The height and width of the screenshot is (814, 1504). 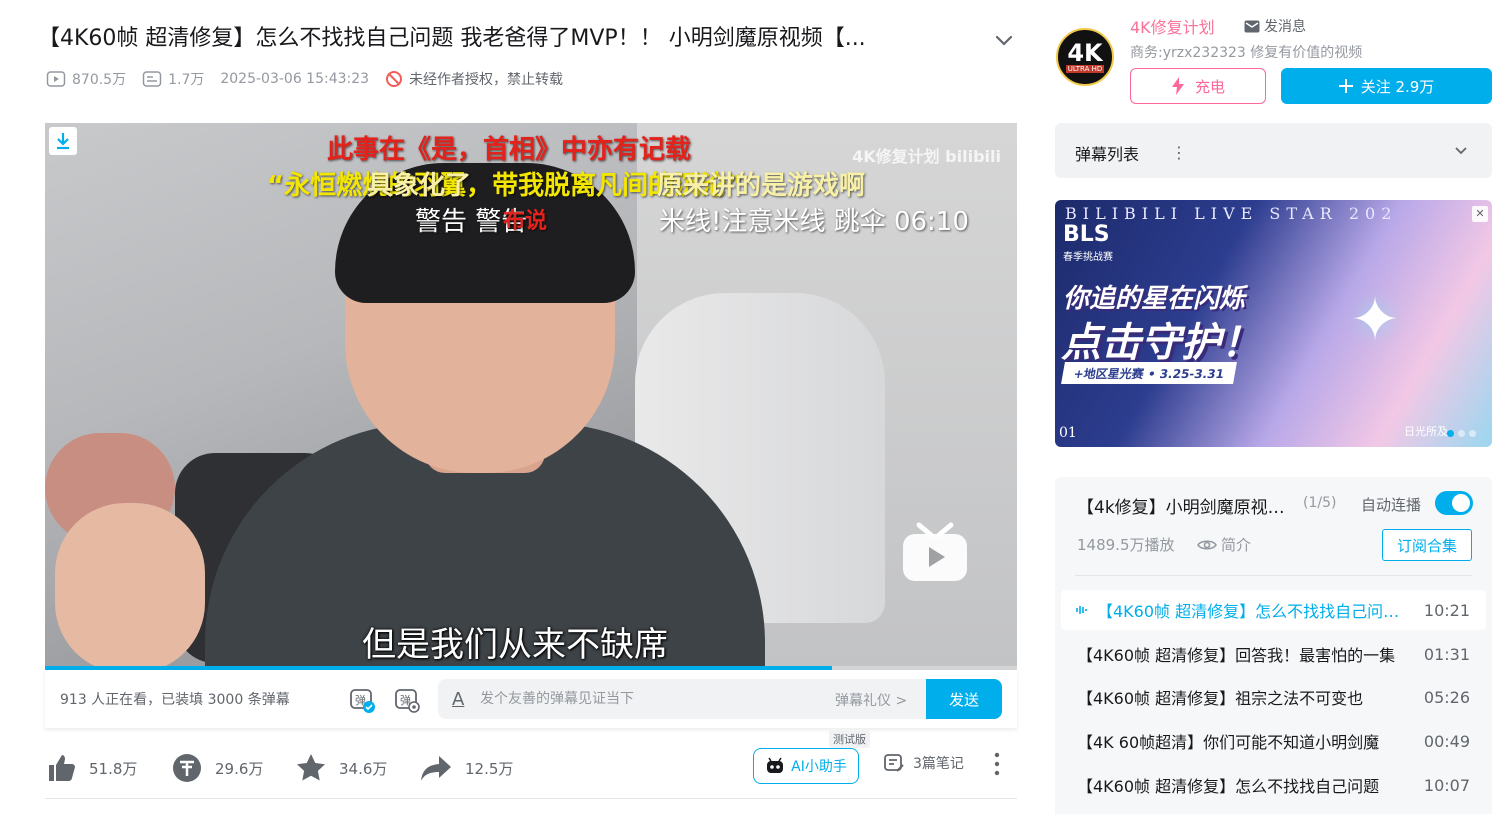 What do you see at coordinates (341, 768) in the screenshot?
I see `favorite-button: 34.6万` at bounding box center [341, 768].